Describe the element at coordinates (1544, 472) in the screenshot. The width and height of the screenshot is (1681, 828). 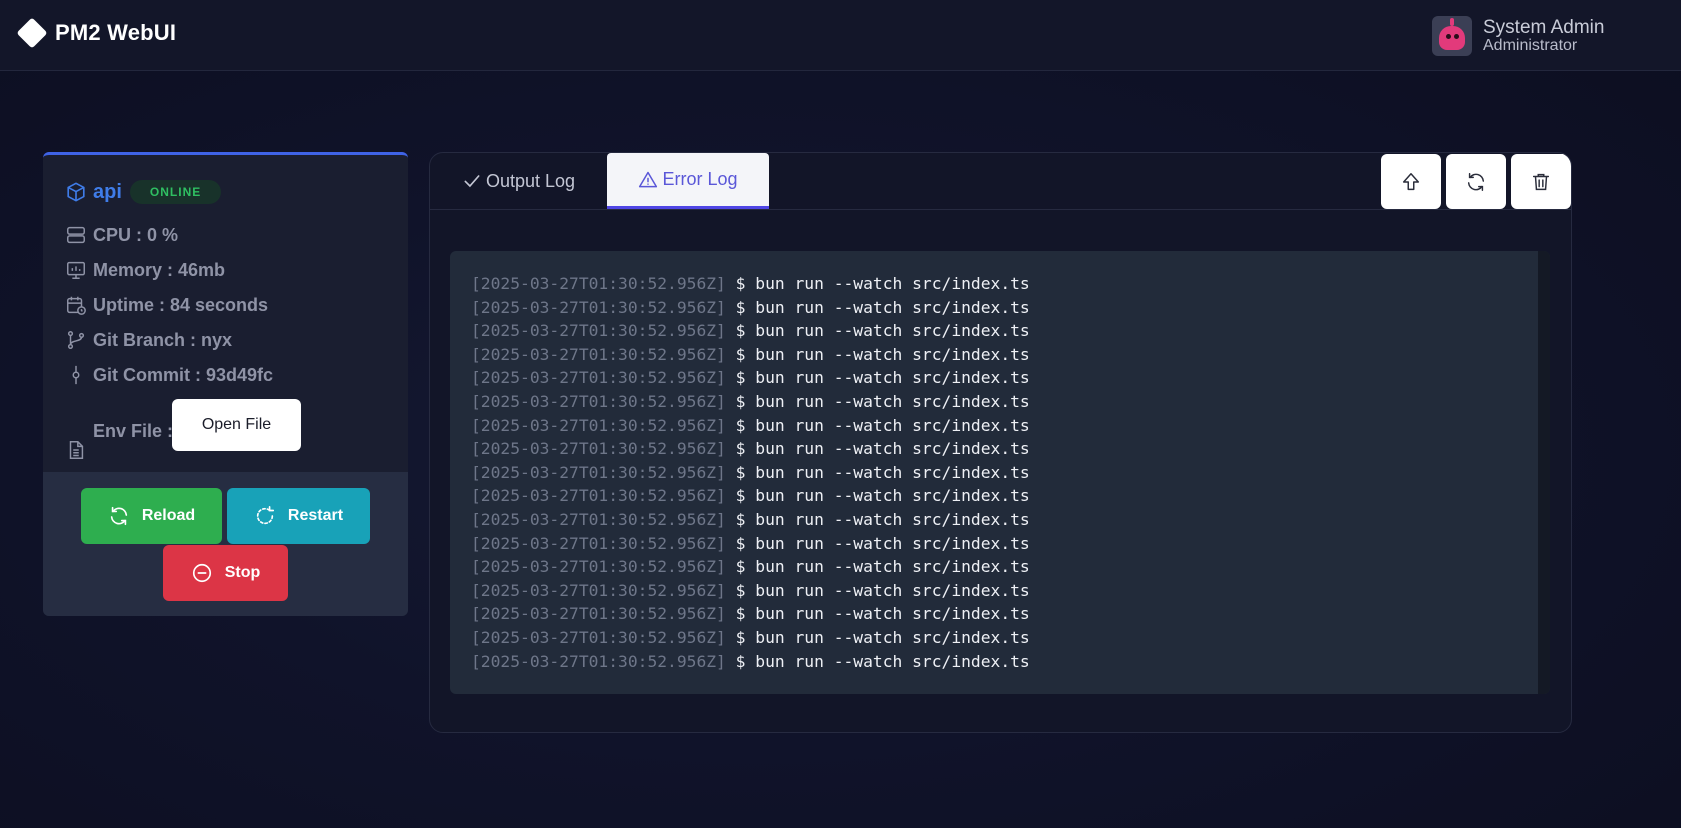
I see `log-scrollbar` at that location.